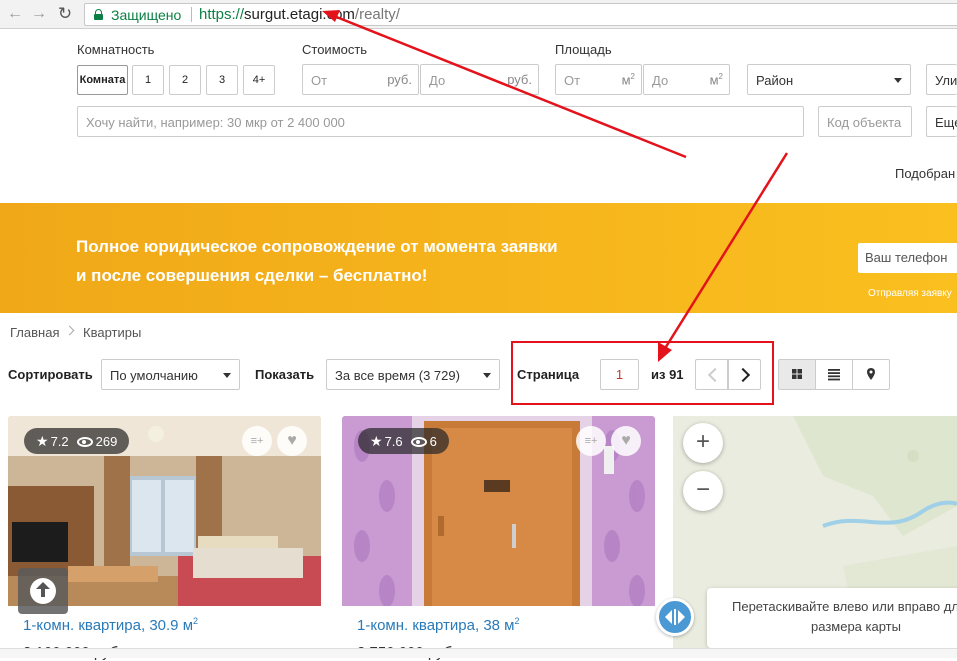 This screenshot has width=957, height=661. I want to click on tooltip-line-2: размера карты, so click(856, 626).